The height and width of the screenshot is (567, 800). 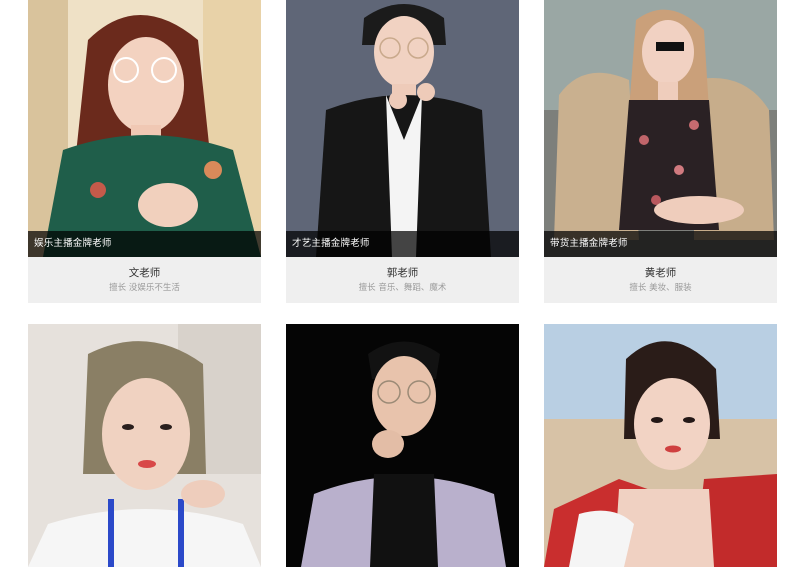 What do you see at coordinates (144, 280) in the screenshot?
I see `teacher-info-1: 文老师 擅长 没娱乐不生活` at bounding box center [144, 280].